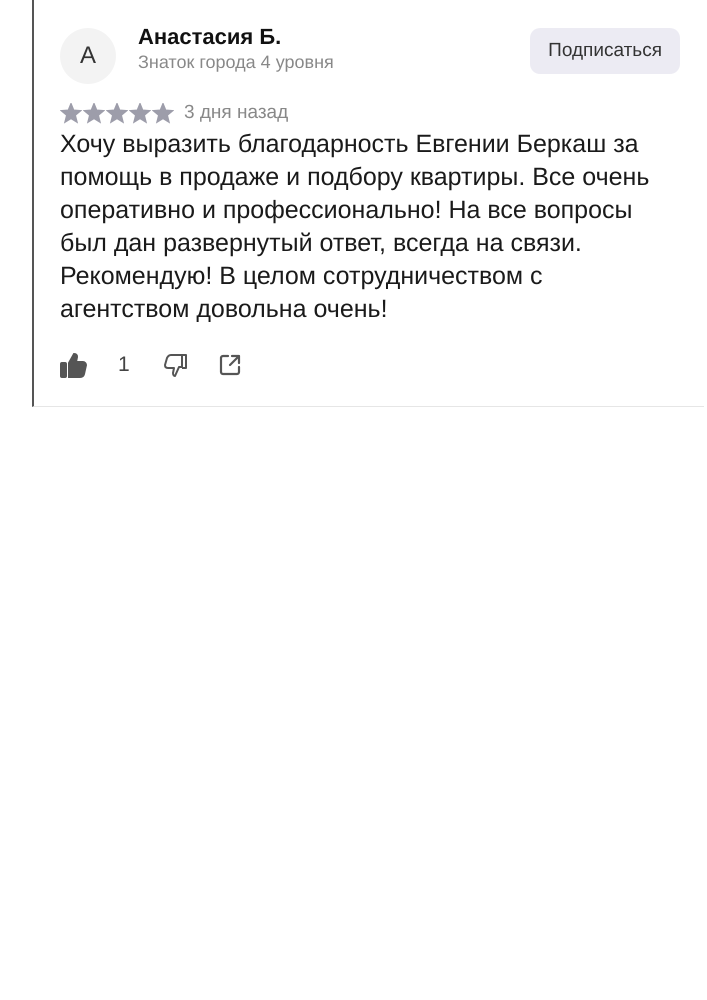 The image size is (707, 1000). What do you see at coordinates (236, 113) in the screenshot?
I see `review-date: 3 дня назад` at bounding box center [236, 113].